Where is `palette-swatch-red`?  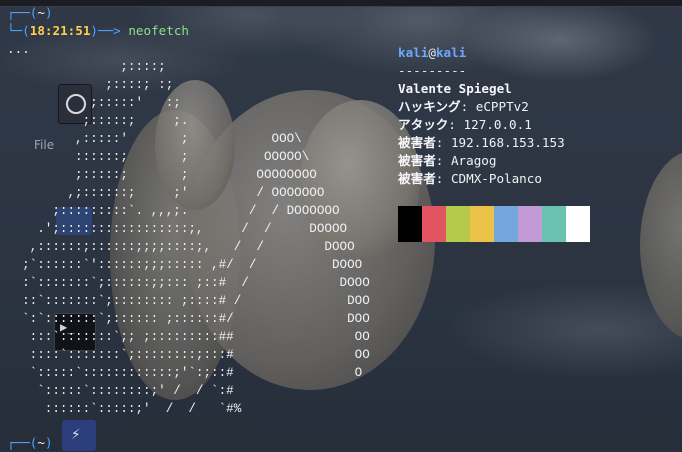 palette-swatch-red is located at coordinates (434, 224).